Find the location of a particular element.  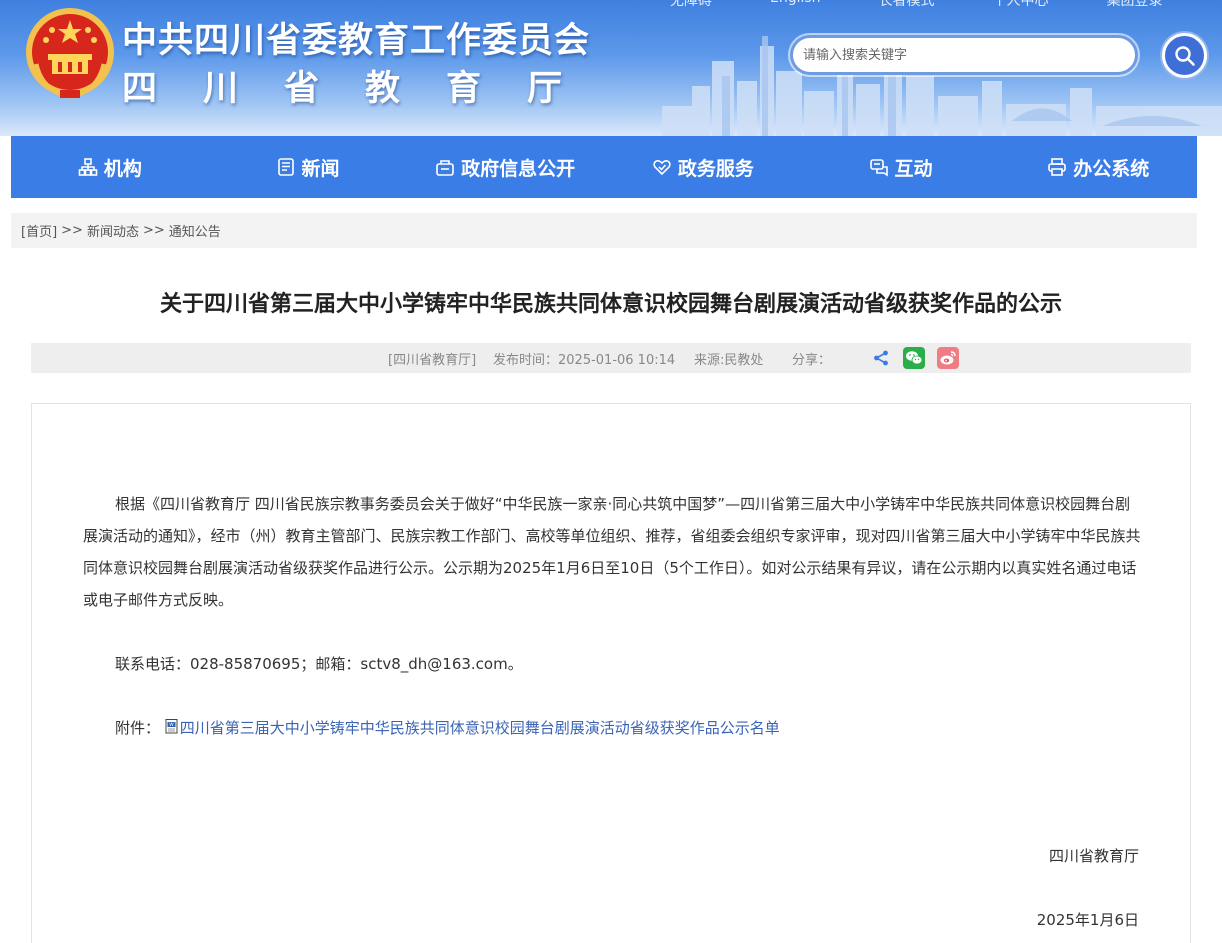

svg-text: W is located at coordinates (171, 725).